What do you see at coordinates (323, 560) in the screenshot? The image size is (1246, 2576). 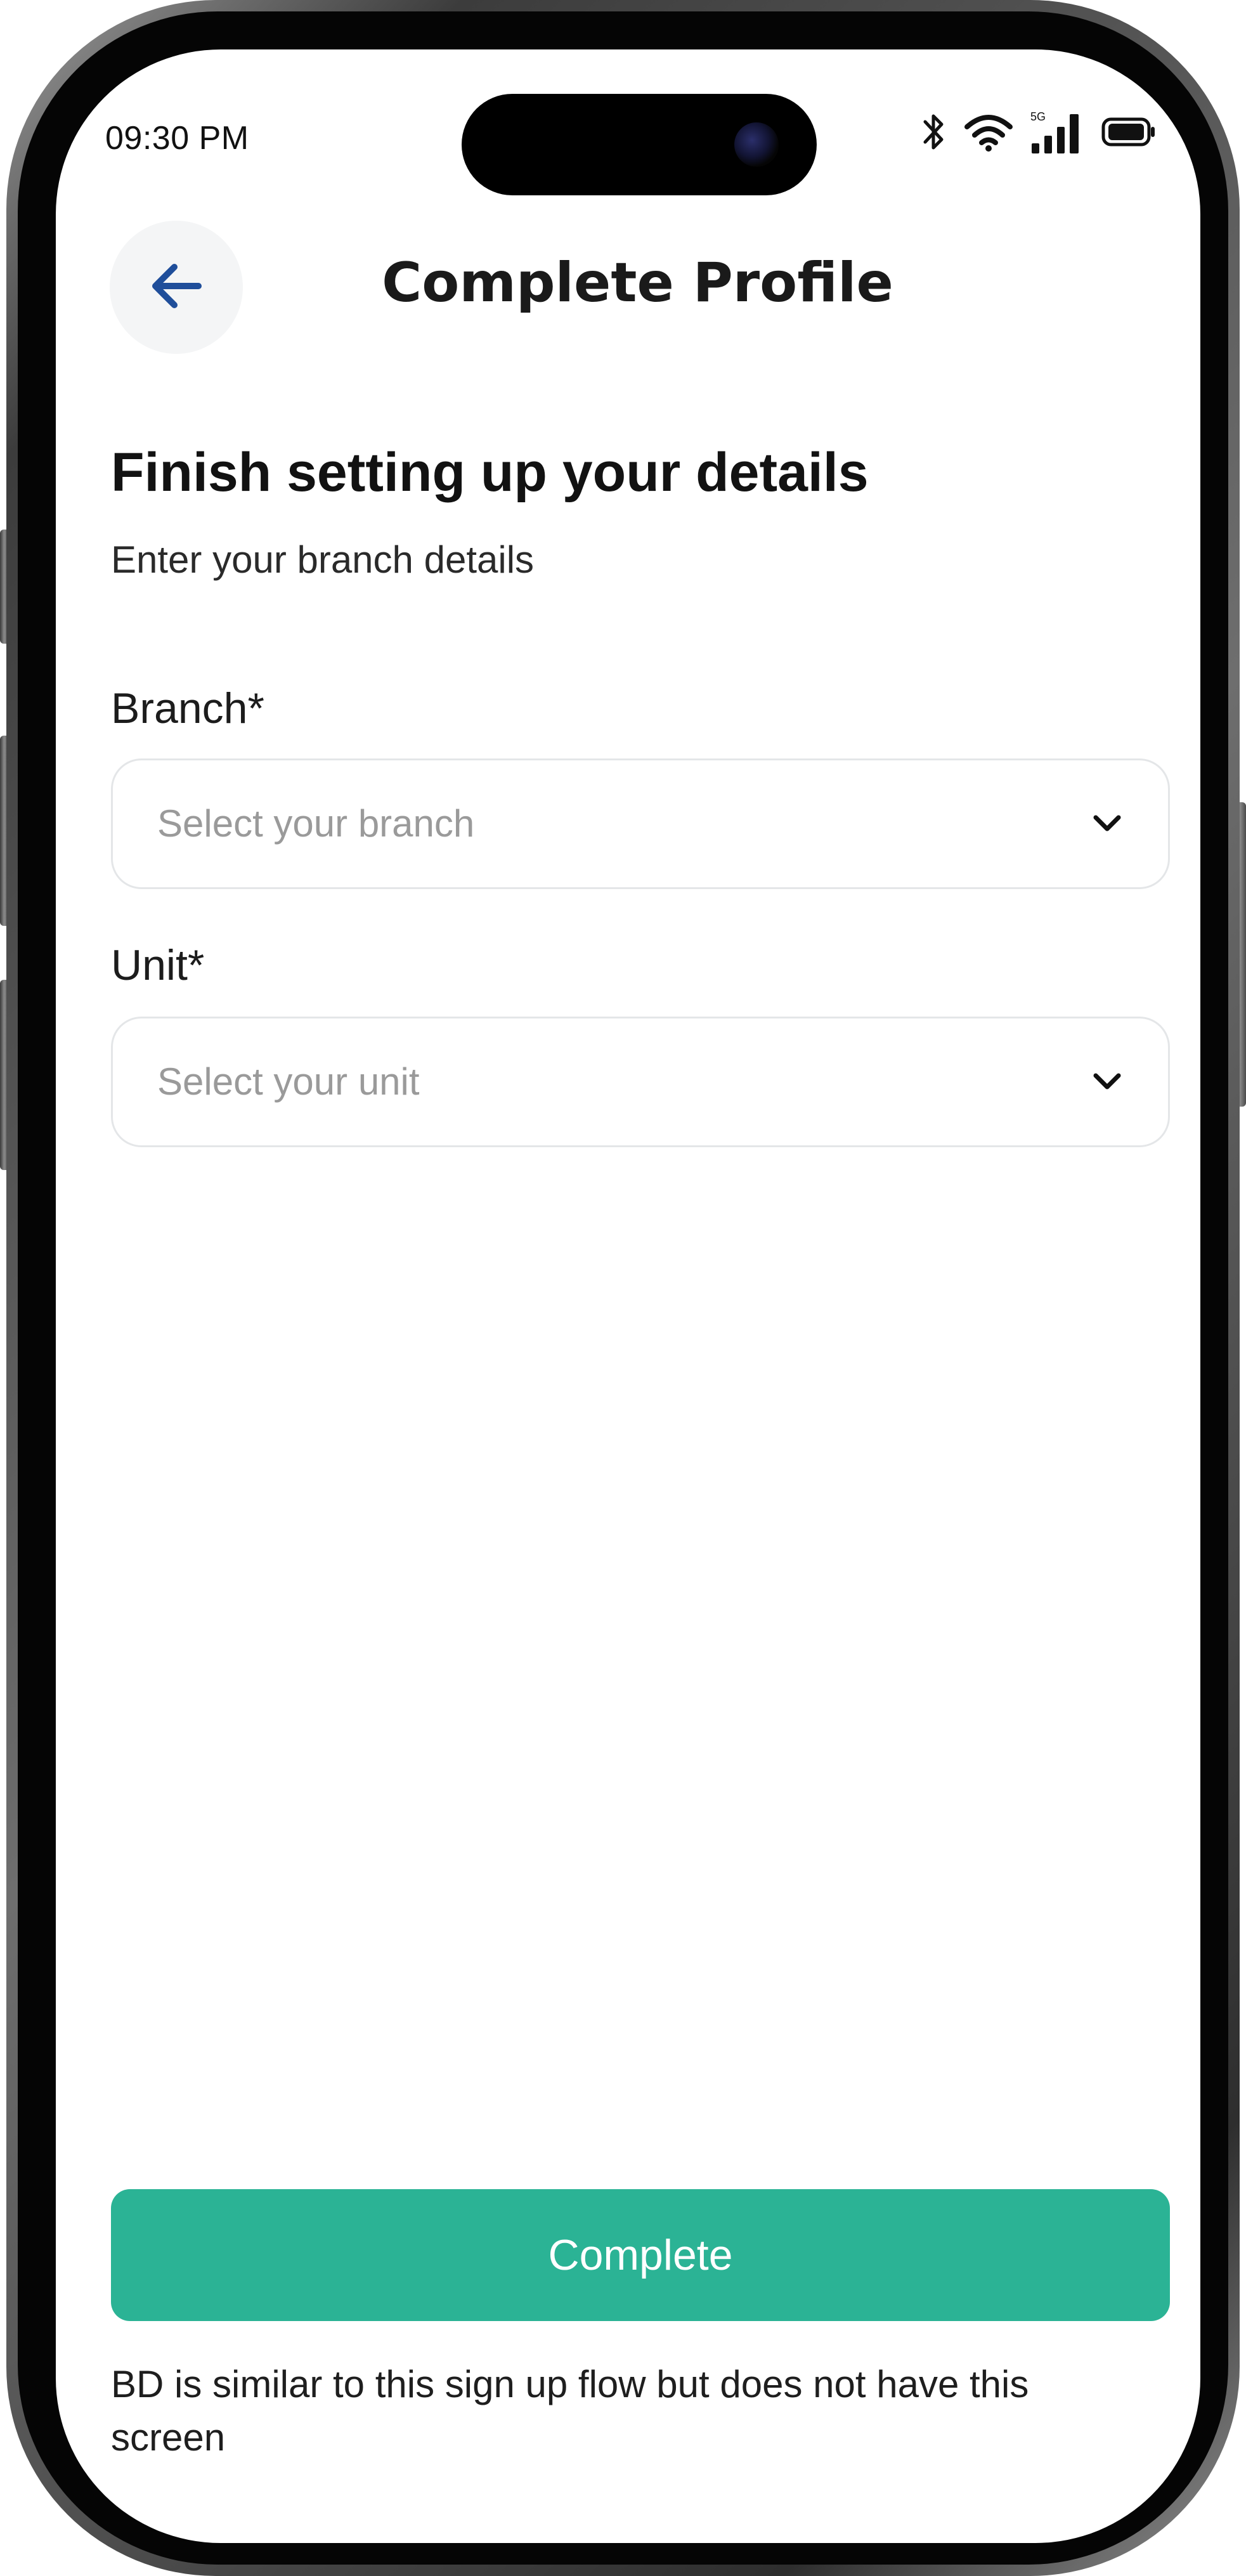 I see `section-subheading: Enter your branch details` at bounding box center [323, 560].